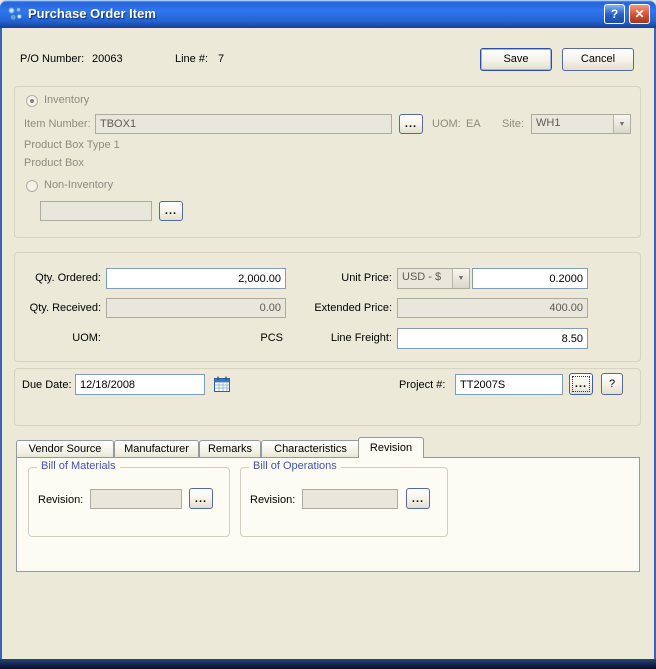  What do you see at coordinates (350, 499) in the screenshot?
I see `boo-revision-input` at bounding box center [350, 499].